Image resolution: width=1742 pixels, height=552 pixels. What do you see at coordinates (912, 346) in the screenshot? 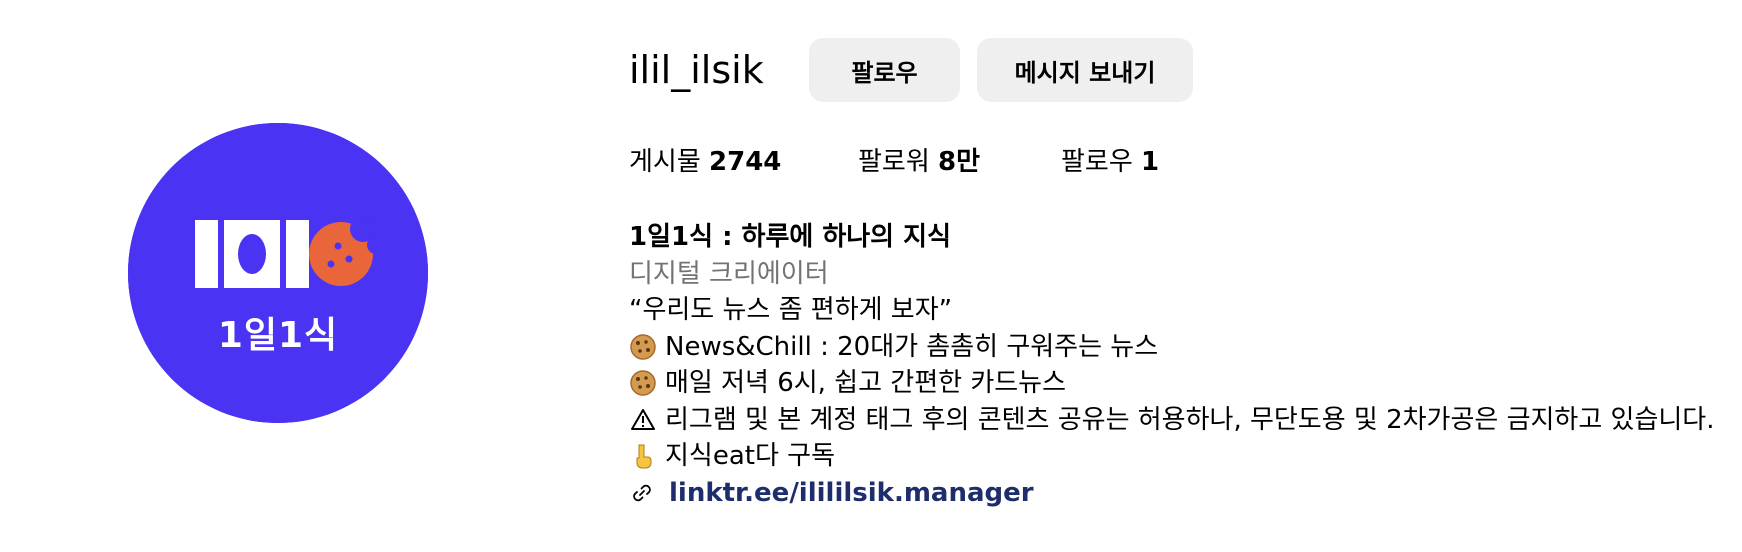
I see `bio-line-text: News&Chill : 20대가 촘촘히 구워주는 뉴스` at bounding box center [912, 346].